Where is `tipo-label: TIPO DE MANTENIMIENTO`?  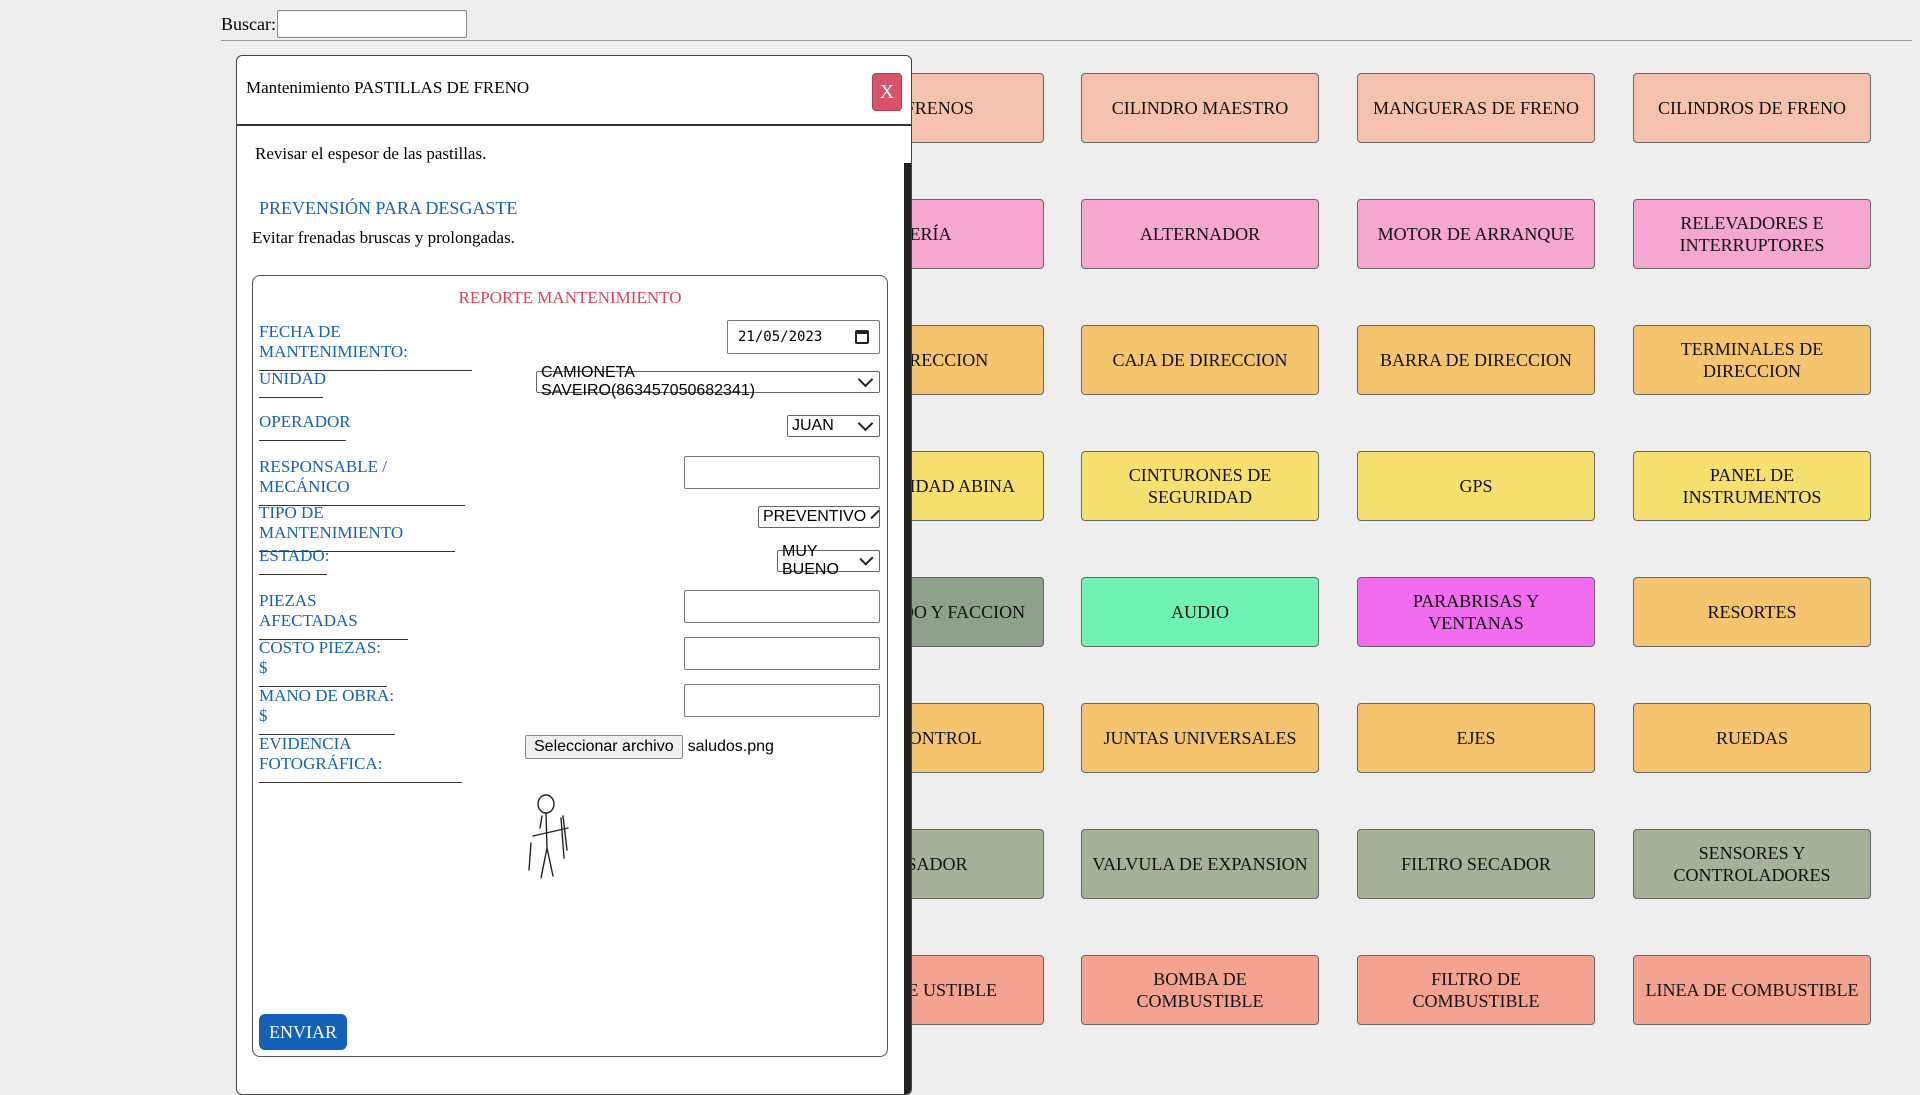
tipo-label: TIPO DE MANTENIMIENTO is located at coordinates (357, 527).